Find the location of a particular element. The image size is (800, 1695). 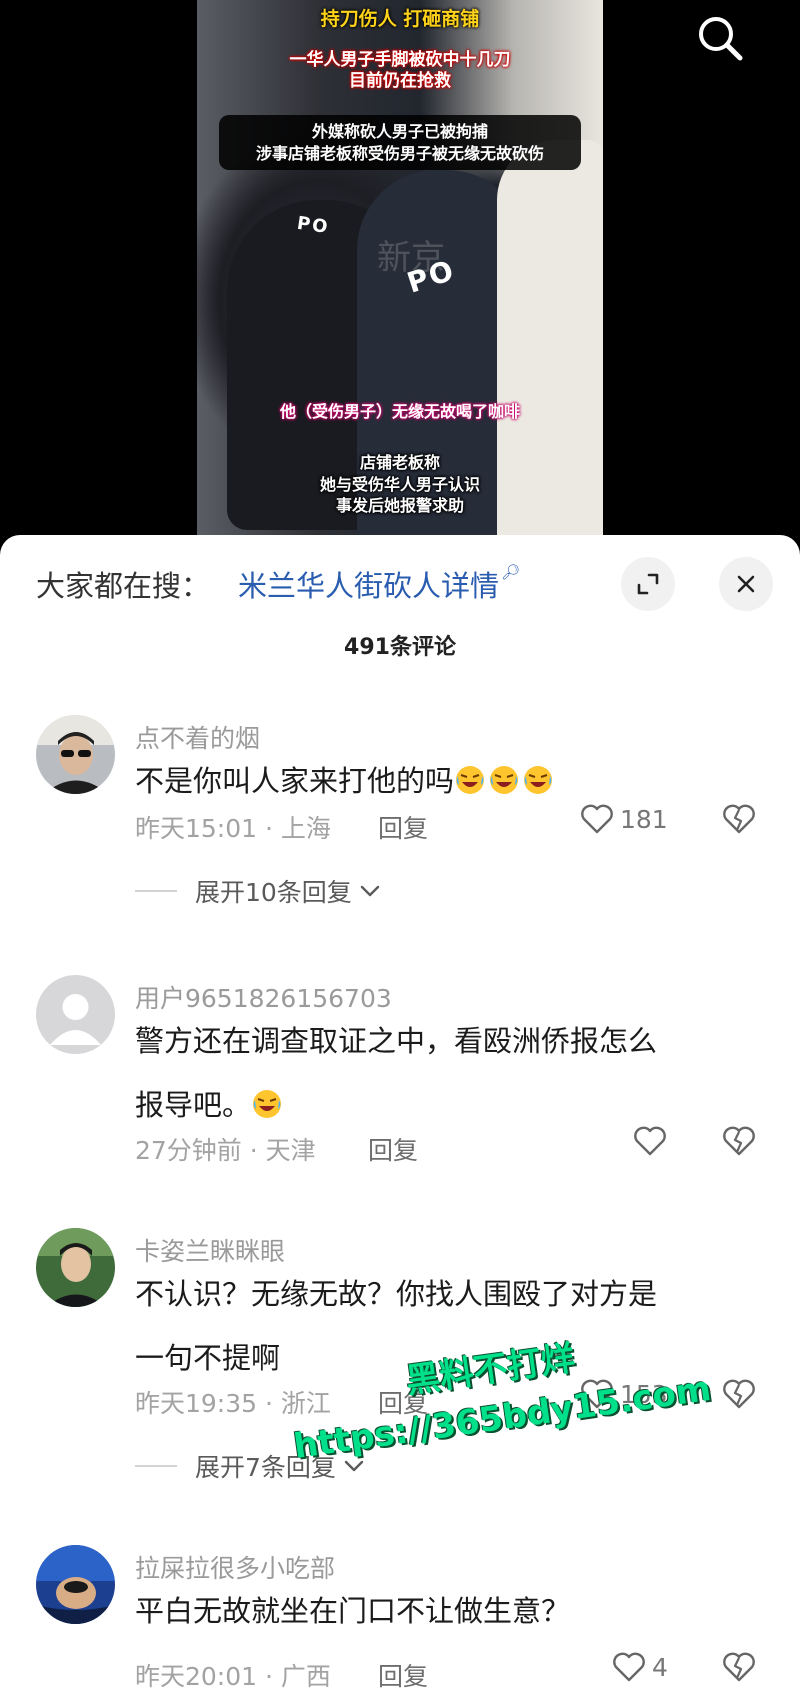

trending-search-link: 米兰华人街砍人详情 🔎︎ is located at coordinates (379, 584).